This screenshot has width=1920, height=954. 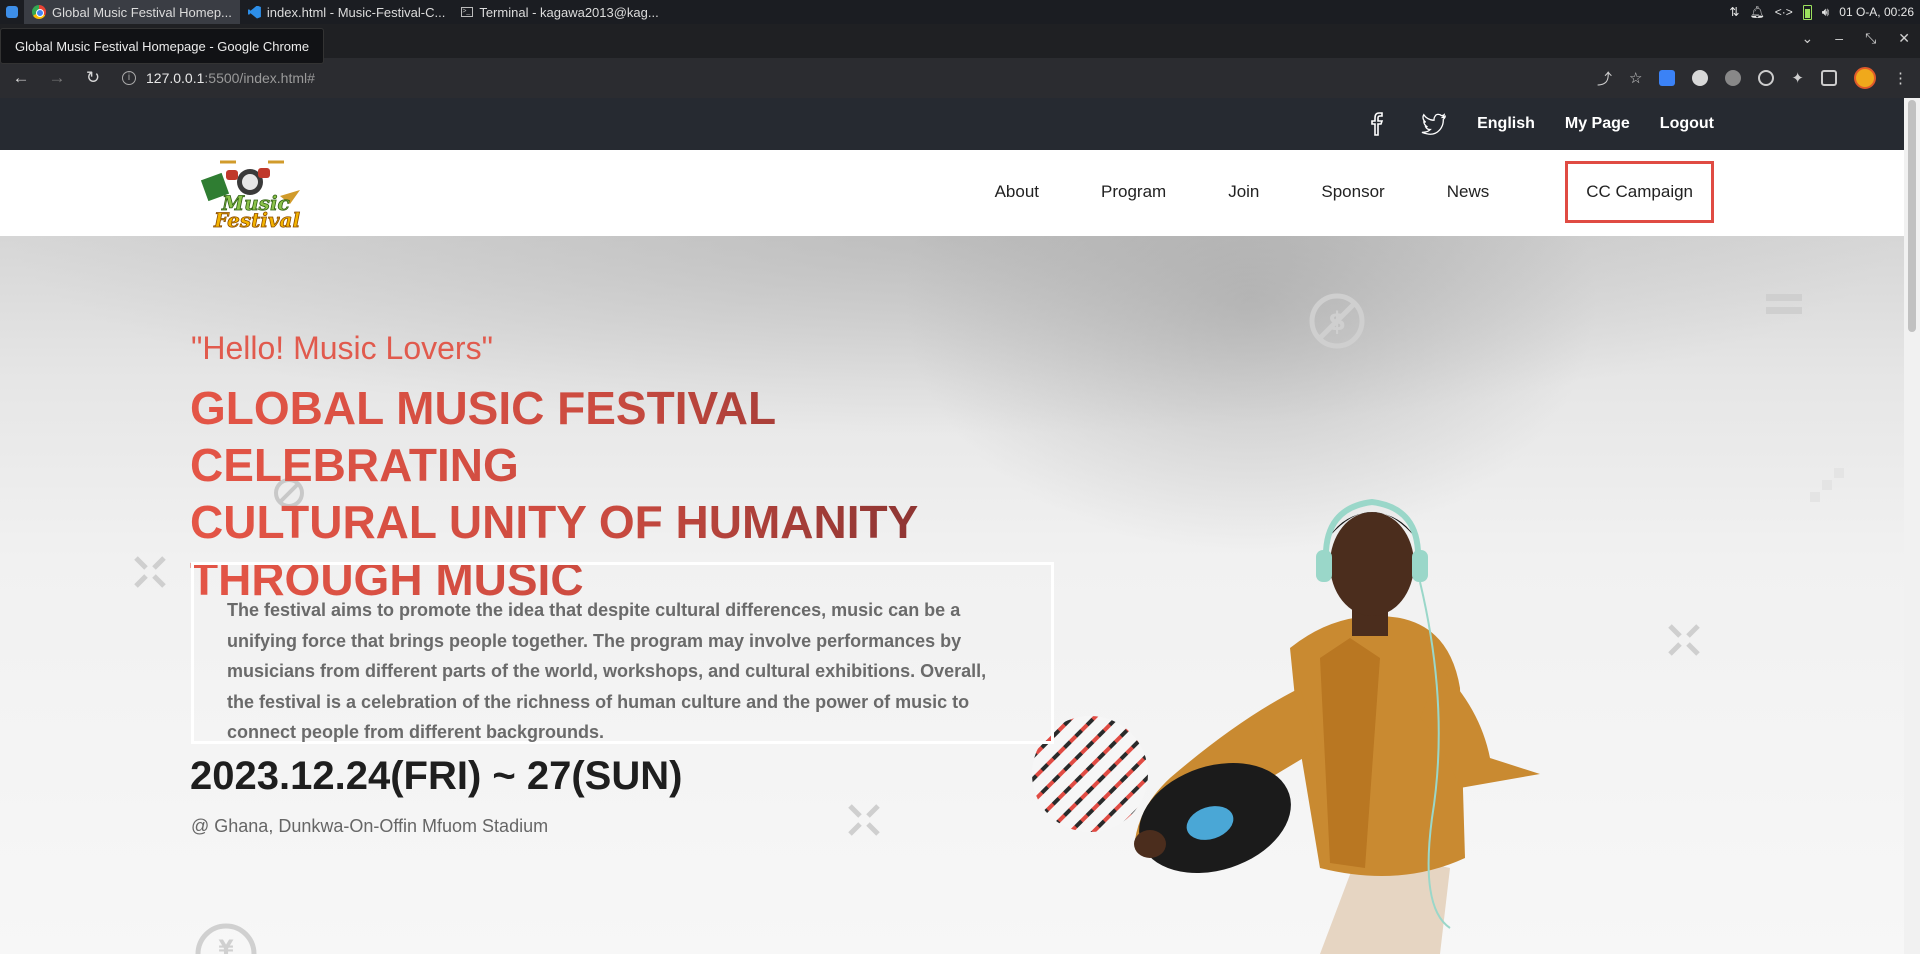 I want to click on reload-icon: ↻, so click(x=93, y=78).